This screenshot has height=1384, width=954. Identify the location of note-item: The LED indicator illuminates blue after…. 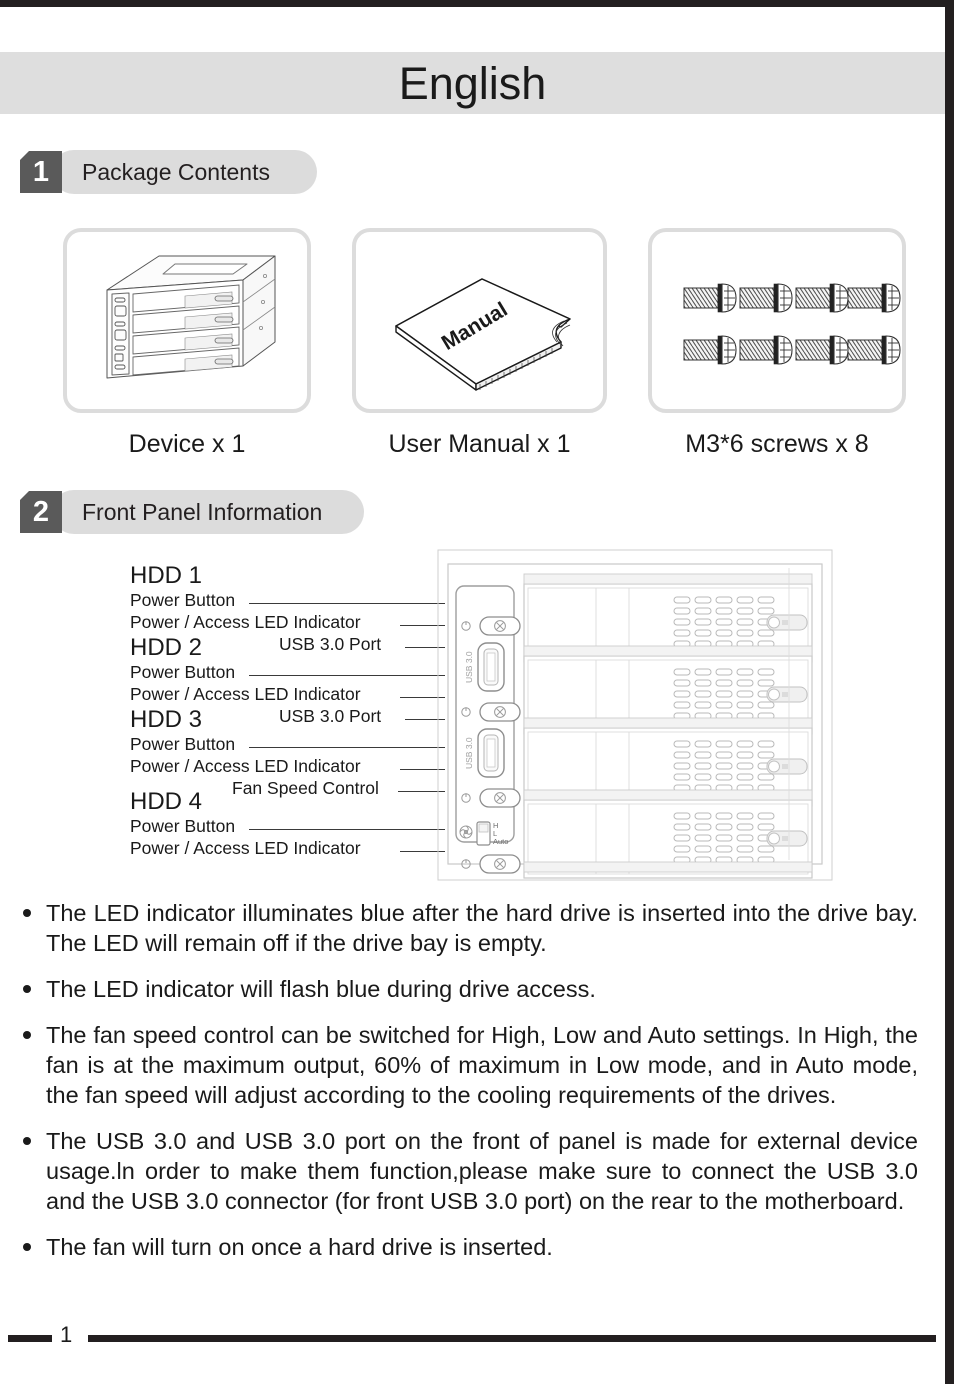
(468, 928).